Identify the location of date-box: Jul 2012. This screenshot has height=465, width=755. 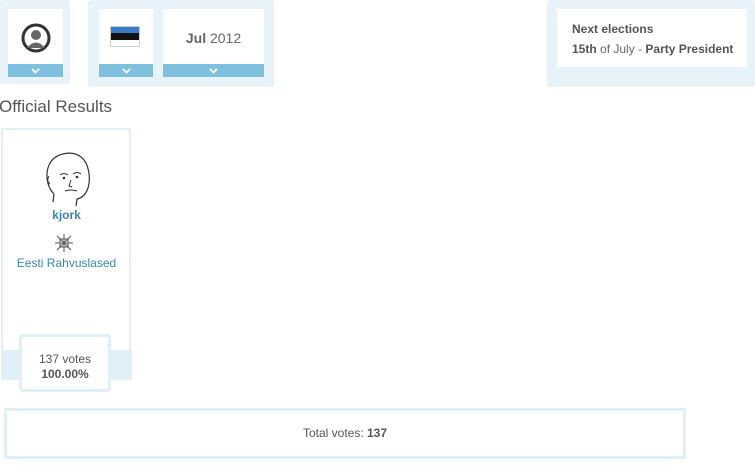
(213, 37).